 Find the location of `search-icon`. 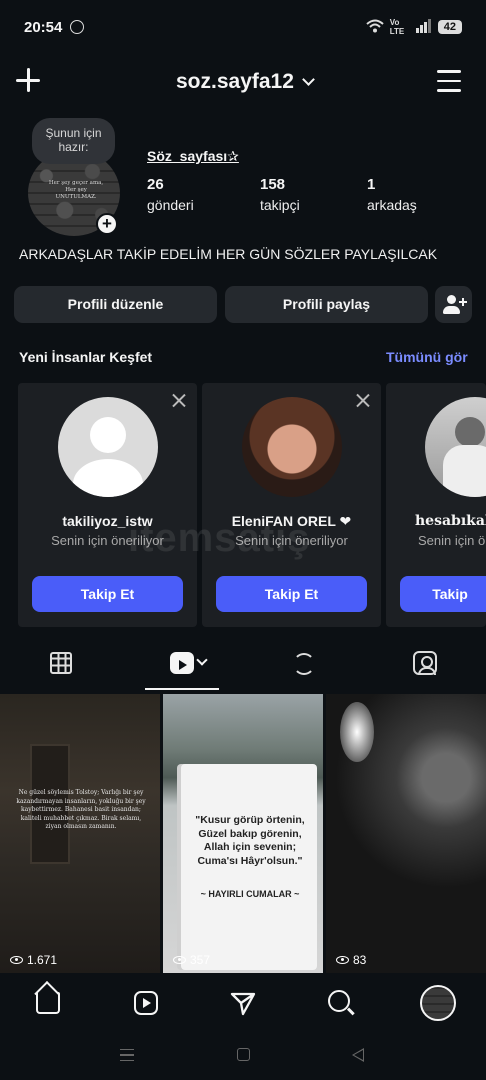

search-icon is located at coordinates (339, 1001).